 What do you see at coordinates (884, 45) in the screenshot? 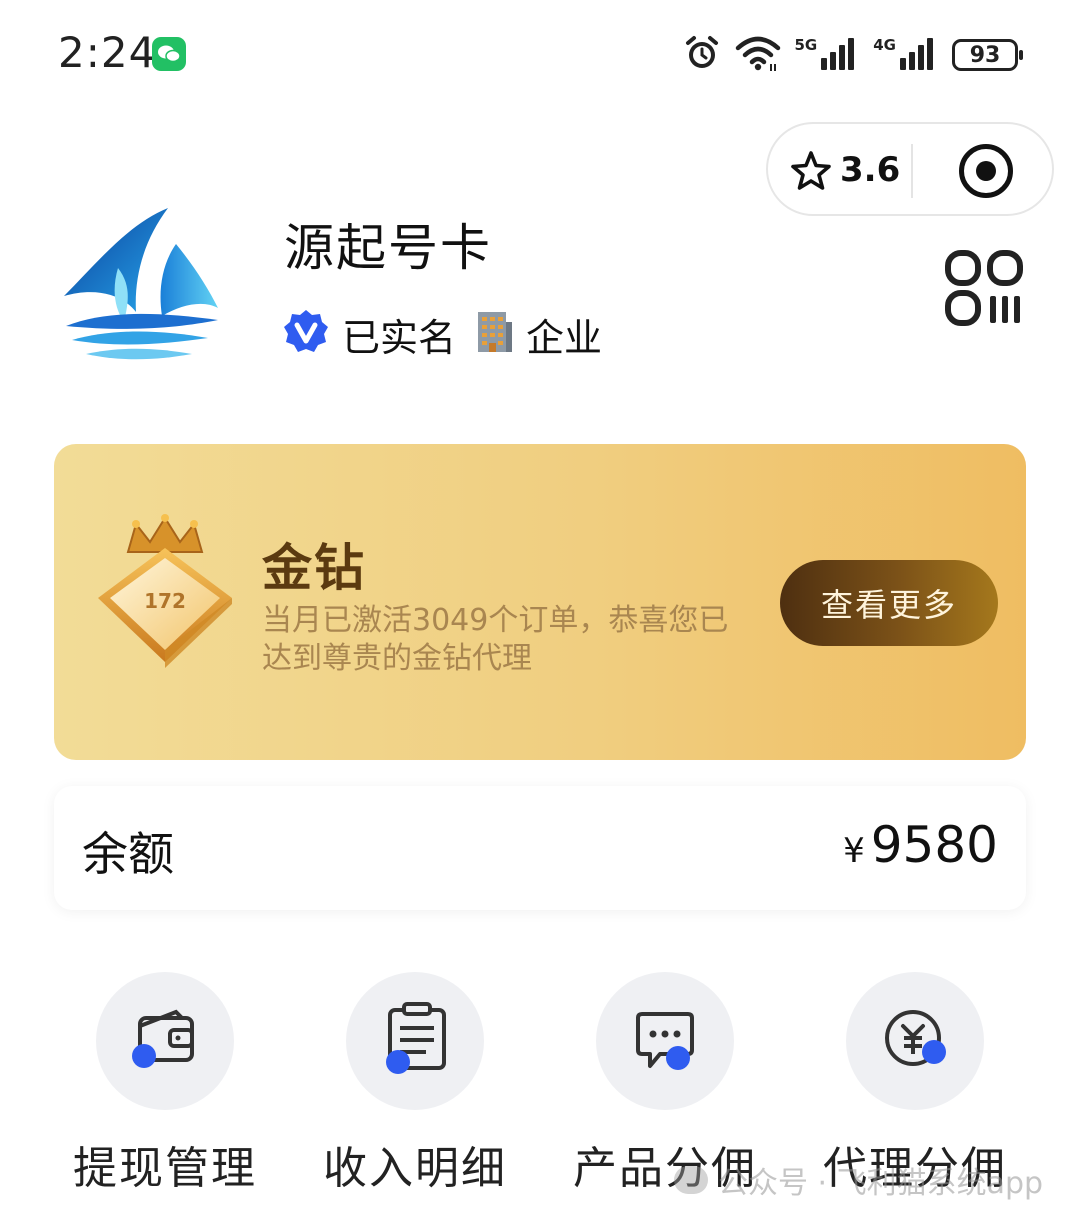
I see `signal-4g-label: 4G` at bounding box center [884, 45].